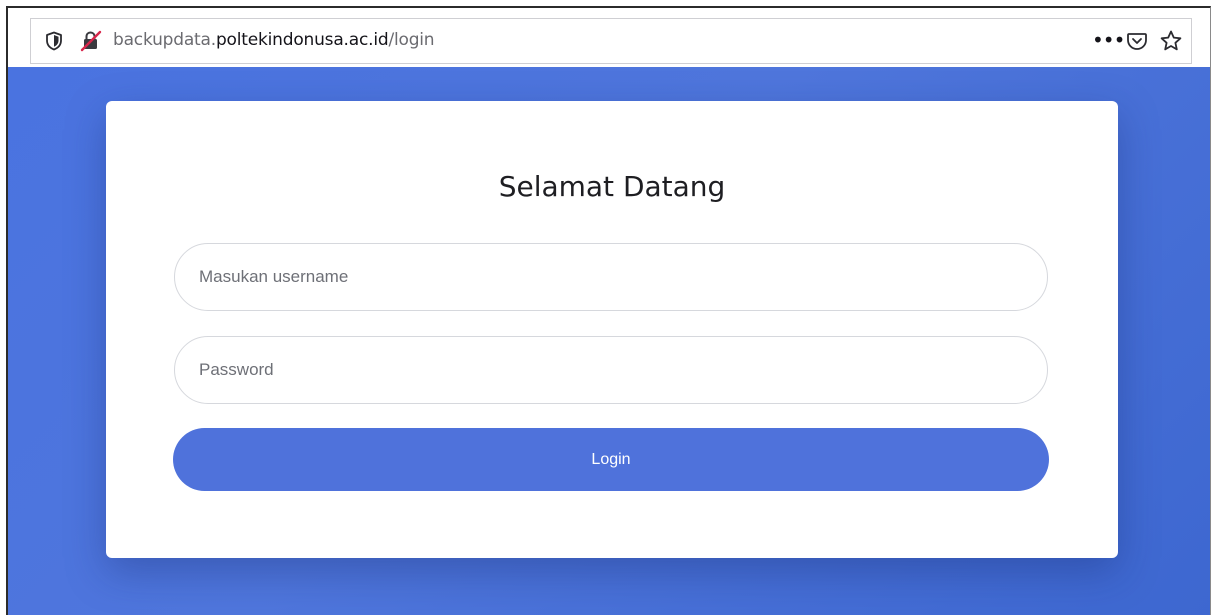  Describe the element at coordinates (1108, 40) in the screenshot. I see `more-icon: •••` at that location.